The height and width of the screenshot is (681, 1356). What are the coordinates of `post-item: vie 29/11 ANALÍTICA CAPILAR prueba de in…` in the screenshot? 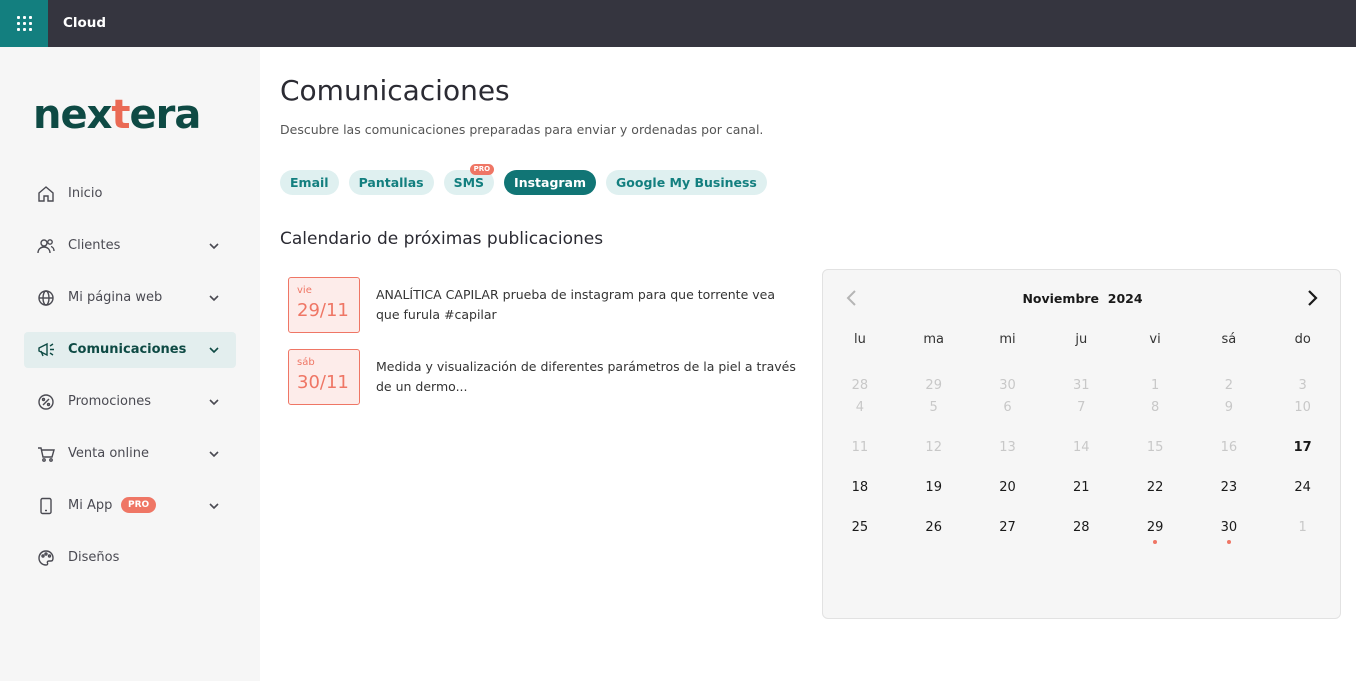 It's located at (543, 305).